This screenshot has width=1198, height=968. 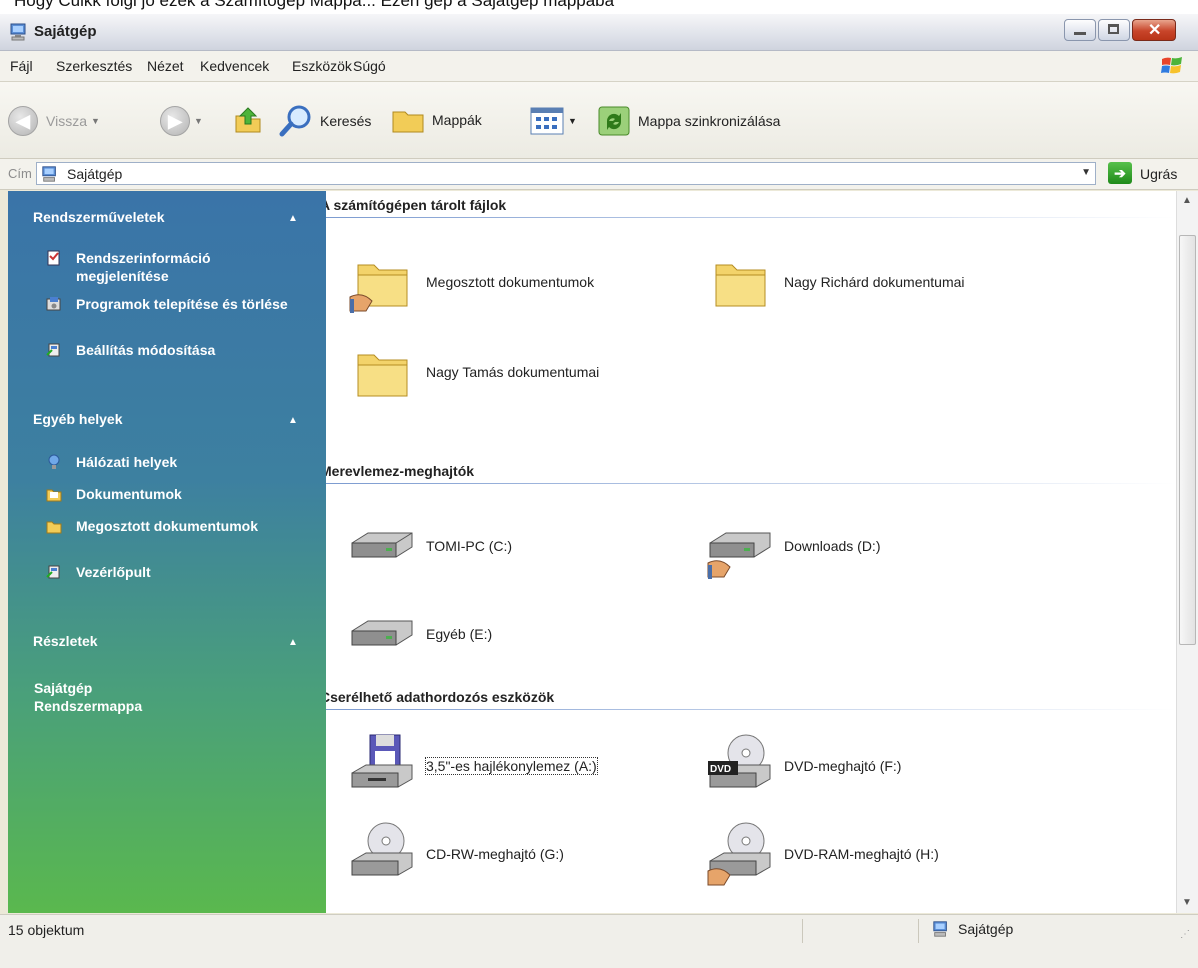 I want to click on windows-logo-icon, so click(x=1171, y=65).